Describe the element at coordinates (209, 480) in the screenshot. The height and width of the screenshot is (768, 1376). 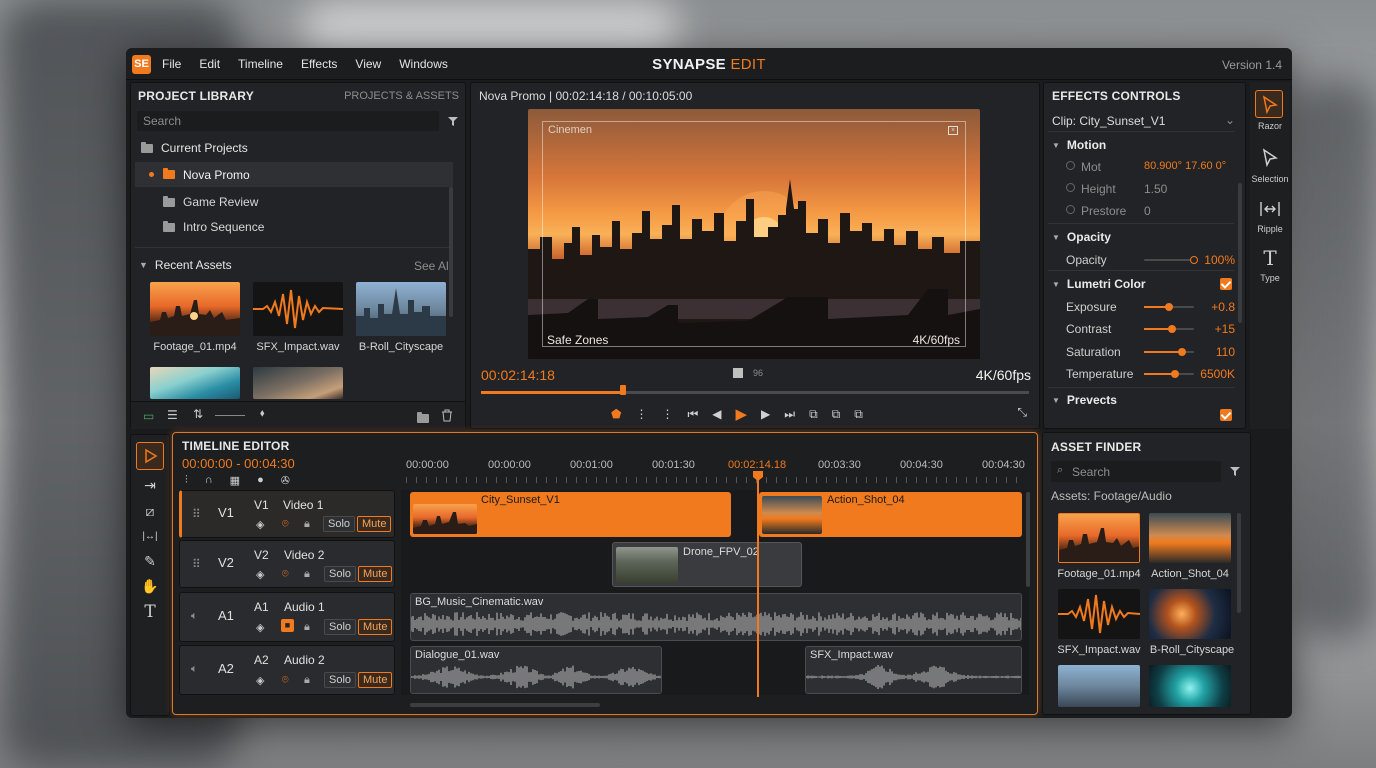
I see `link-icon: ∩` at that location.